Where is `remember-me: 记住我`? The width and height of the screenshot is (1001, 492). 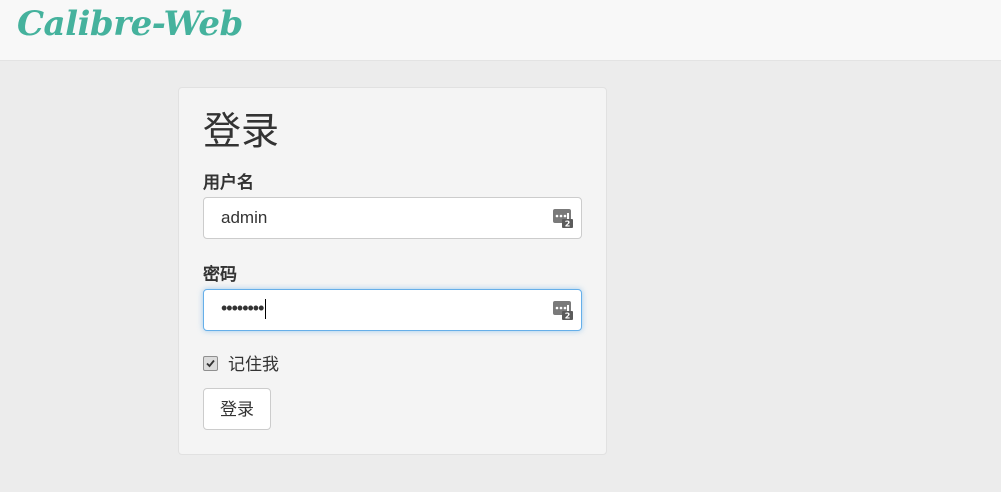
remember-me: 记住我 is located at coordinates (241, 362).